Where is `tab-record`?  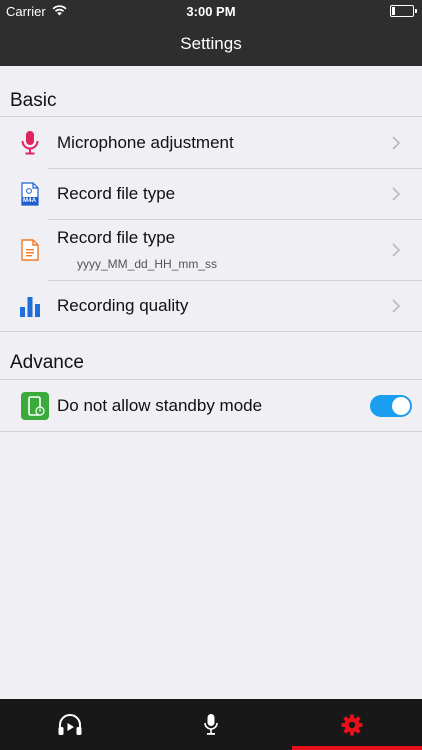 tab-record is located at coordinates (211, 724).